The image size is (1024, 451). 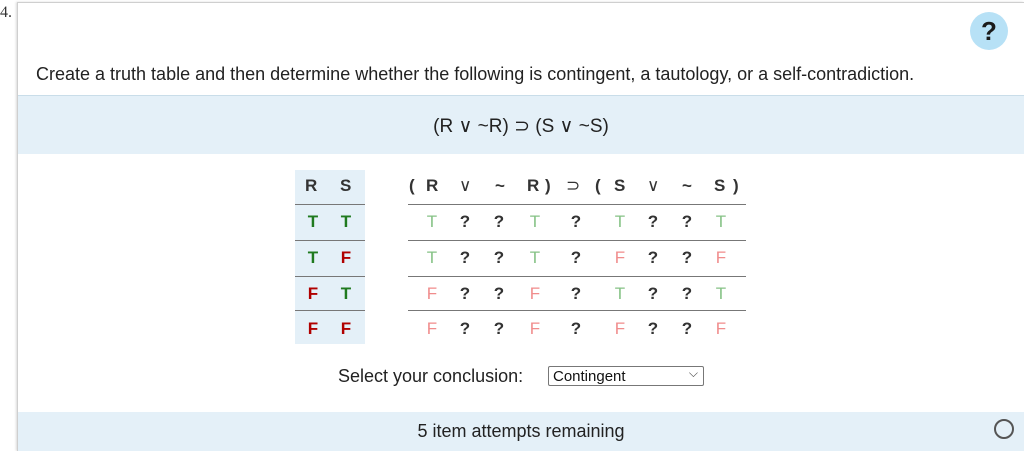 What do you see at coordinates (311, 185) in the screenshot?
I see `header-r: R` at bounding box center [311, 185].